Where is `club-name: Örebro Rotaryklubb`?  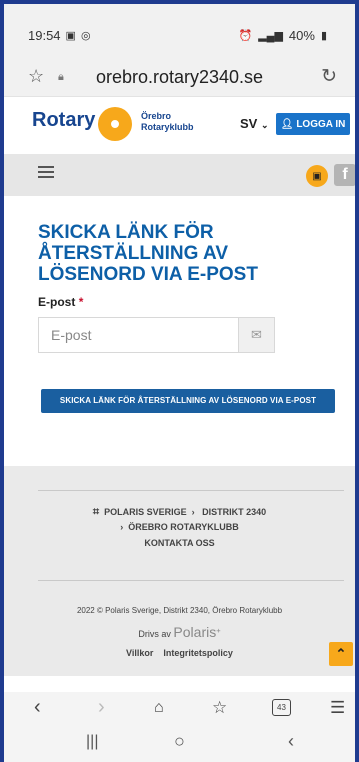 club-name: Örebro Rotaryklubb is located at coordinates (167, 122).